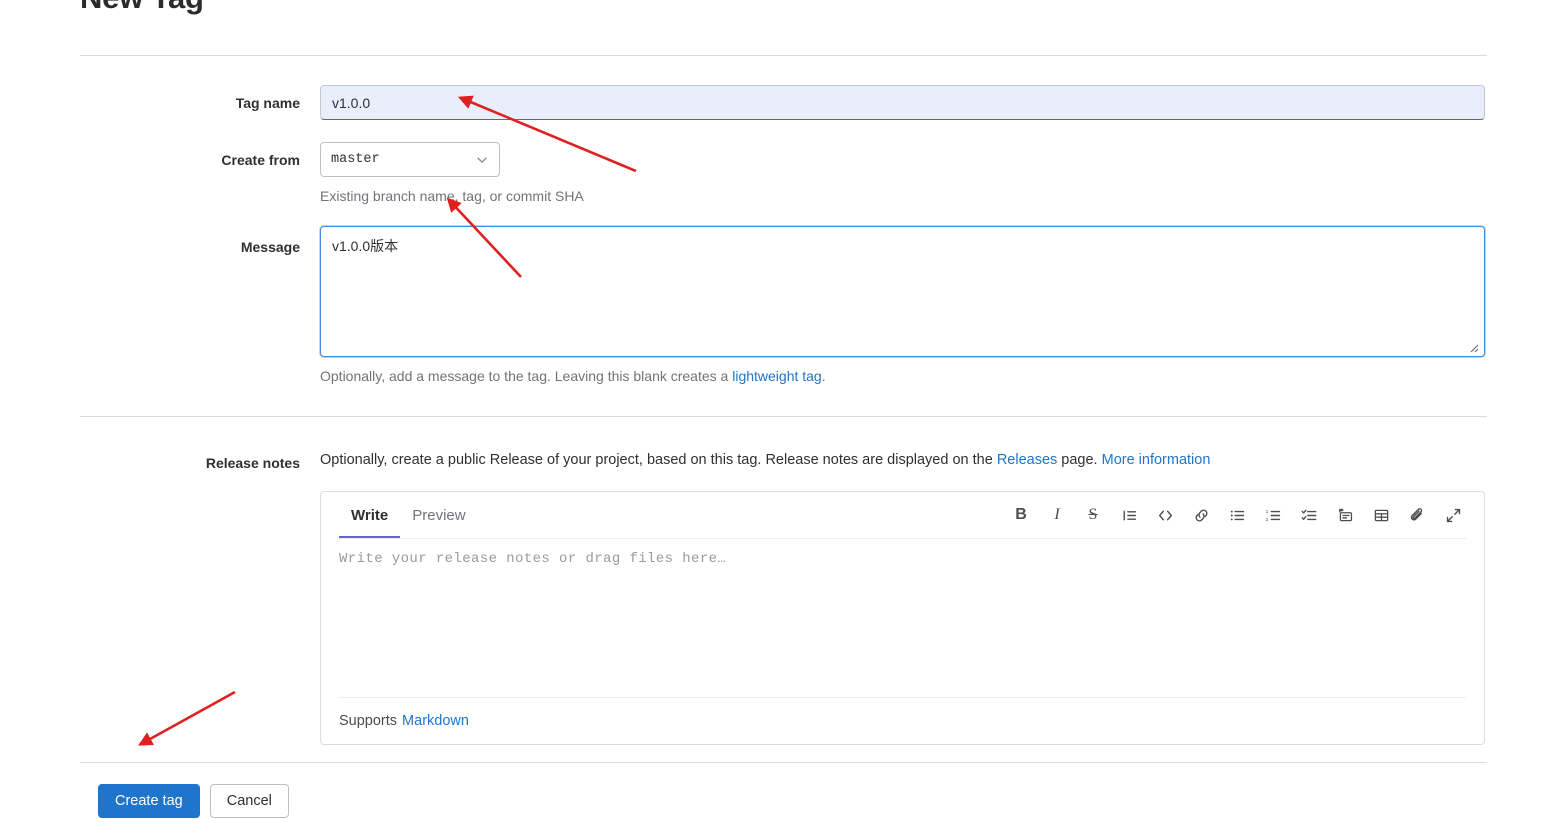 The image size is (1567, 819). I want to click on fullscreen-icon, so click(1453, 515).